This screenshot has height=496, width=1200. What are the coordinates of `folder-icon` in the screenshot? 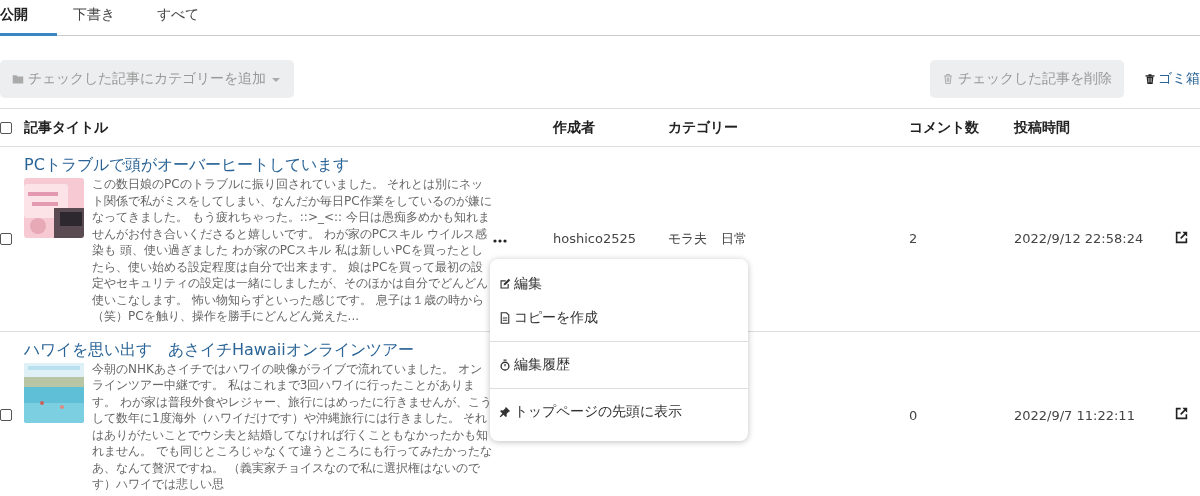 It's located at (18, 79).